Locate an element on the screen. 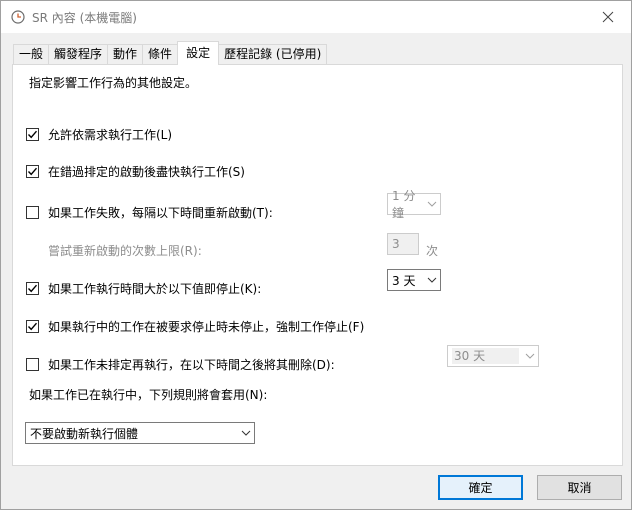  stop-if-longer-label: 如果工作執行時間大於以下值即停止(K): is located at coordinates (154, 288).